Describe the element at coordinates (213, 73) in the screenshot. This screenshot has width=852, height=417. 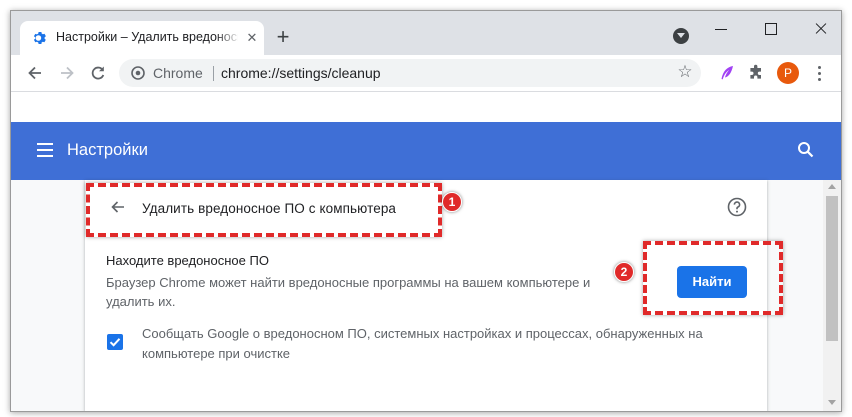
I see `omnibox-divider` at that location.